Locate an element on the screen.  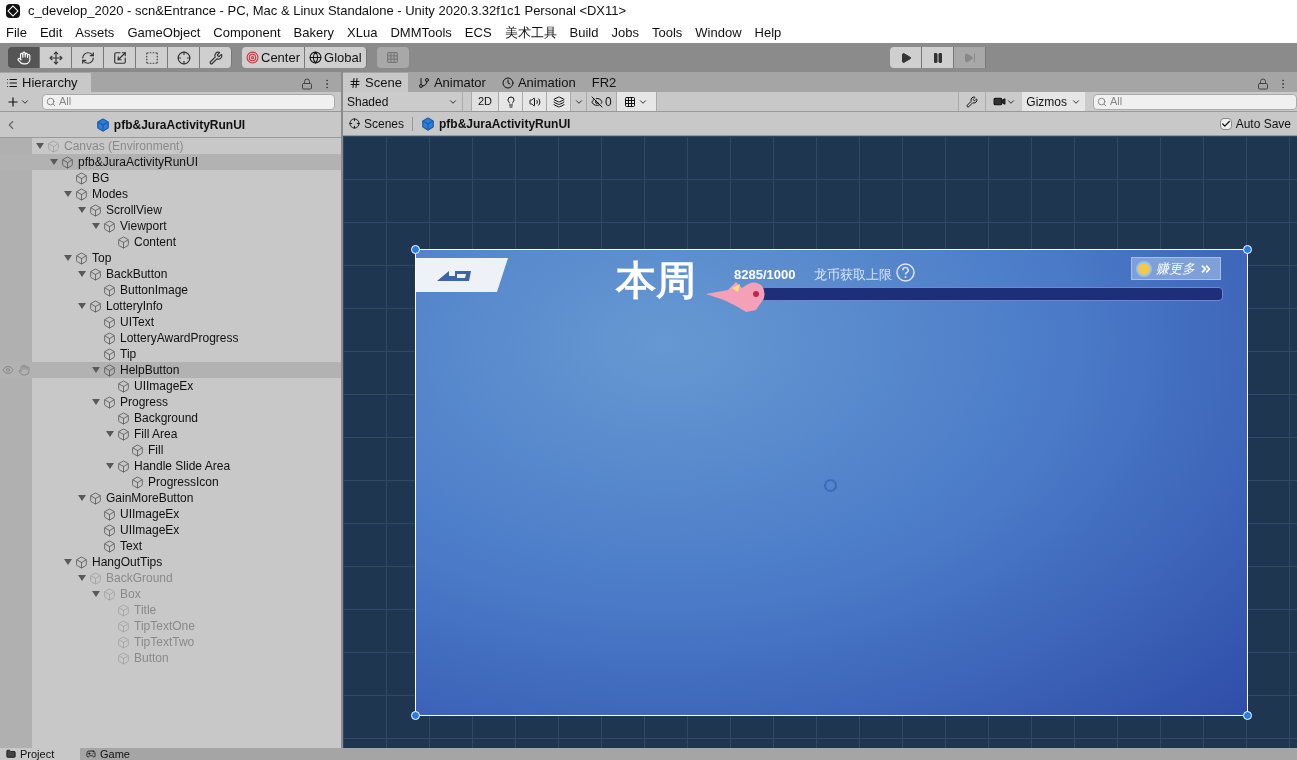
shading-dropdown: Shaded is located at coordinates (403, 101).